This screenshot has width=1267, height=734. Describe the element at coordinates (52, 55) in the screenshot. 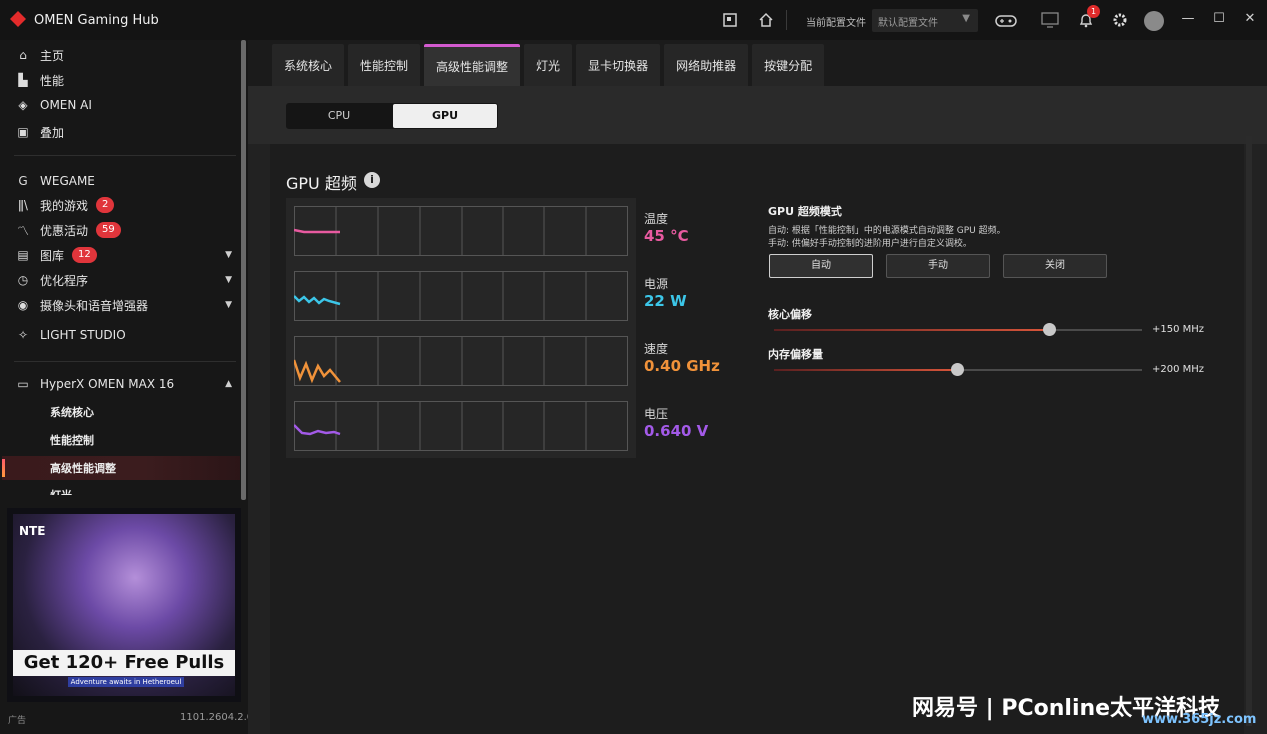

I see `sidebar-item-label: 主页` at that location.